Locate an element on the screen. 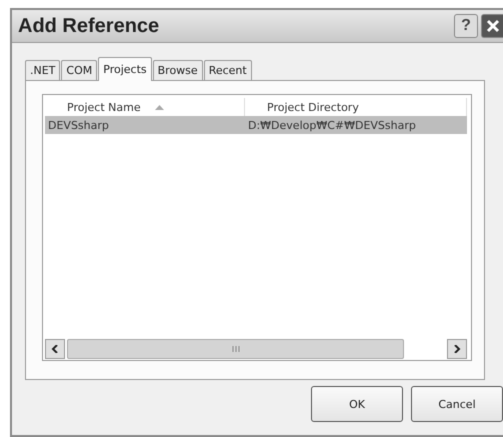  tab: COM is located at coordinates (79, 70).